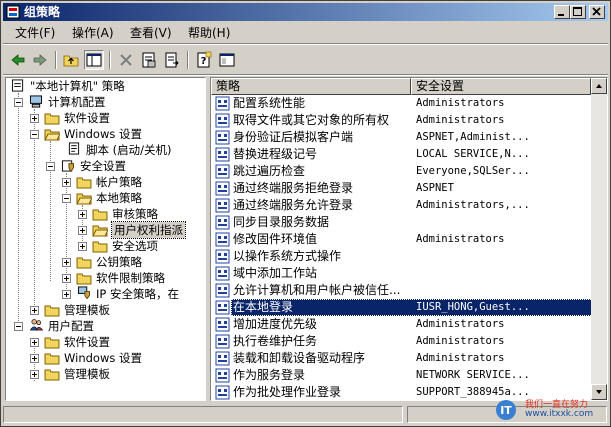  What do you see at coordinates (227, 60) in the screenshot?
I see `show-console-icon` at bounding box center [227, 60].